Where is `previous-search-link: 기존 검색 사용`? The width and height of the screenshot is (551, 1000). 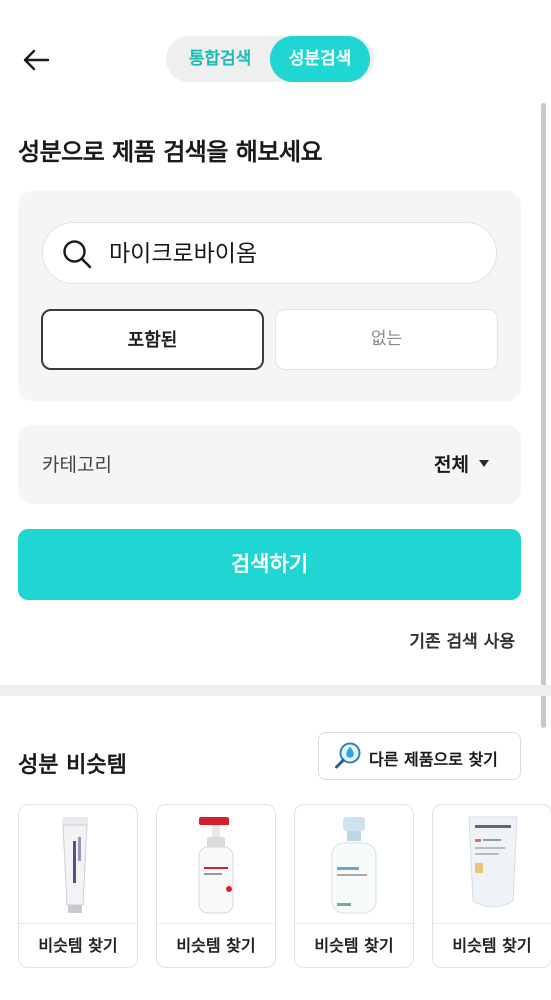
previous-search-link: 기존 검색 사용 is located at coordinates (462, 639).